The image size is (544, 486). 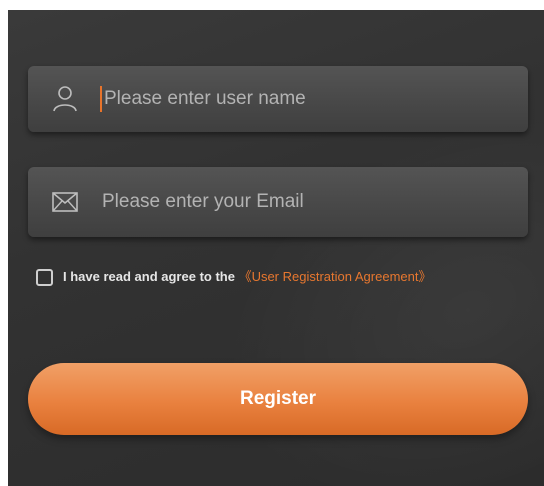 I want to click on agreement-label: I have read and agree to the, so click(x=151, y=276).